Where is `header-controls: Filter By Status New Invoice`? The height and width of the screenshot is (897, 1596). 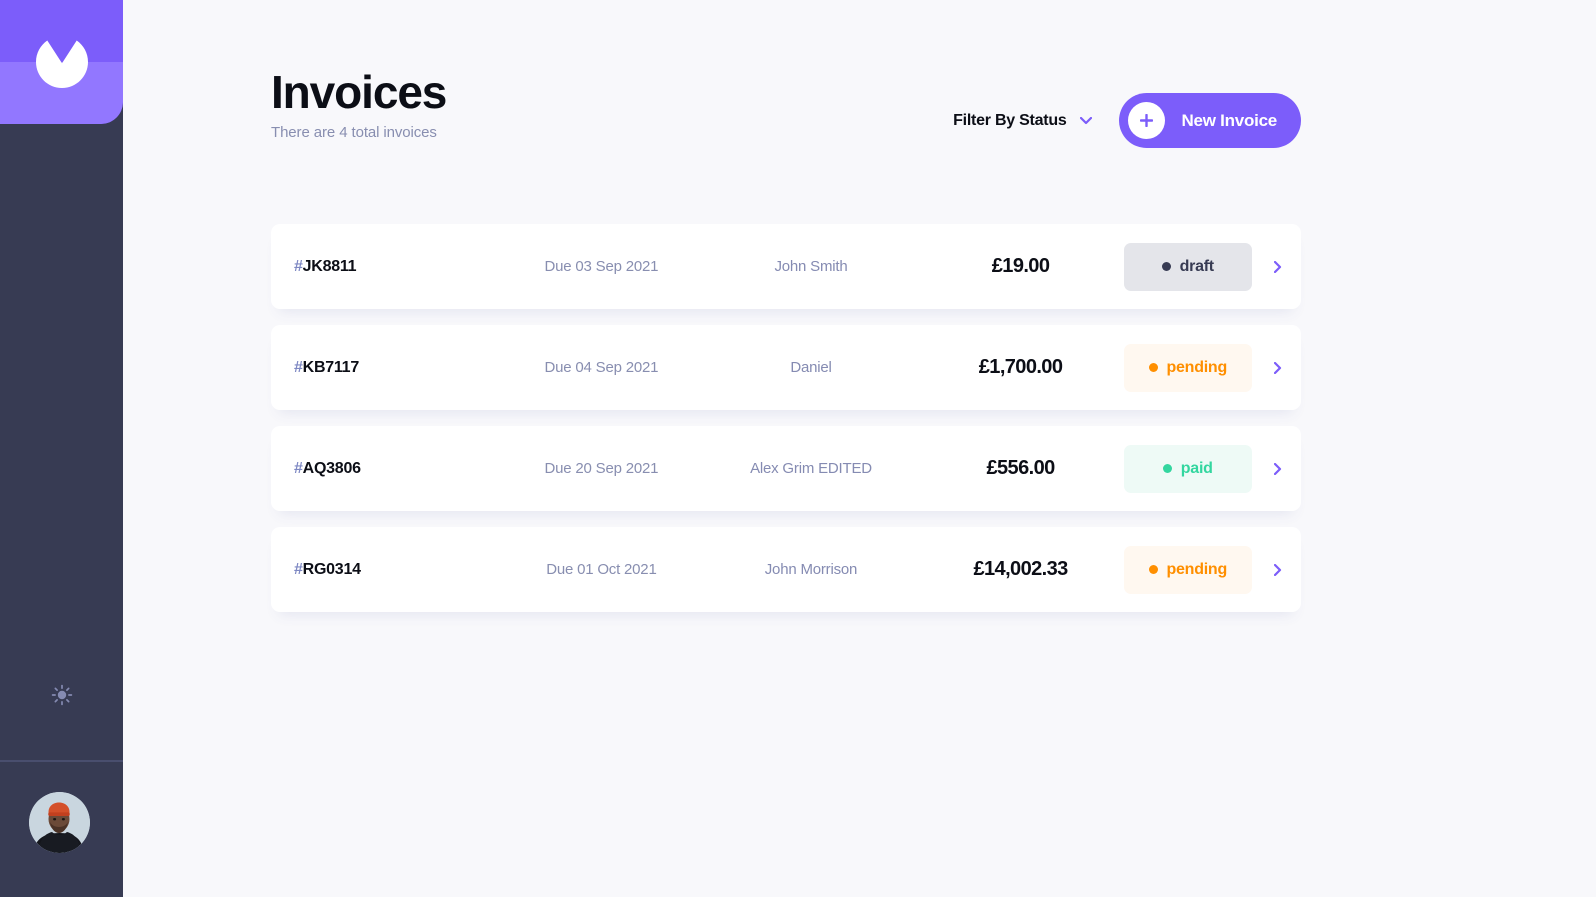
header-controls: Filter By Status New Invoice is located at coordinates (1127, 107).